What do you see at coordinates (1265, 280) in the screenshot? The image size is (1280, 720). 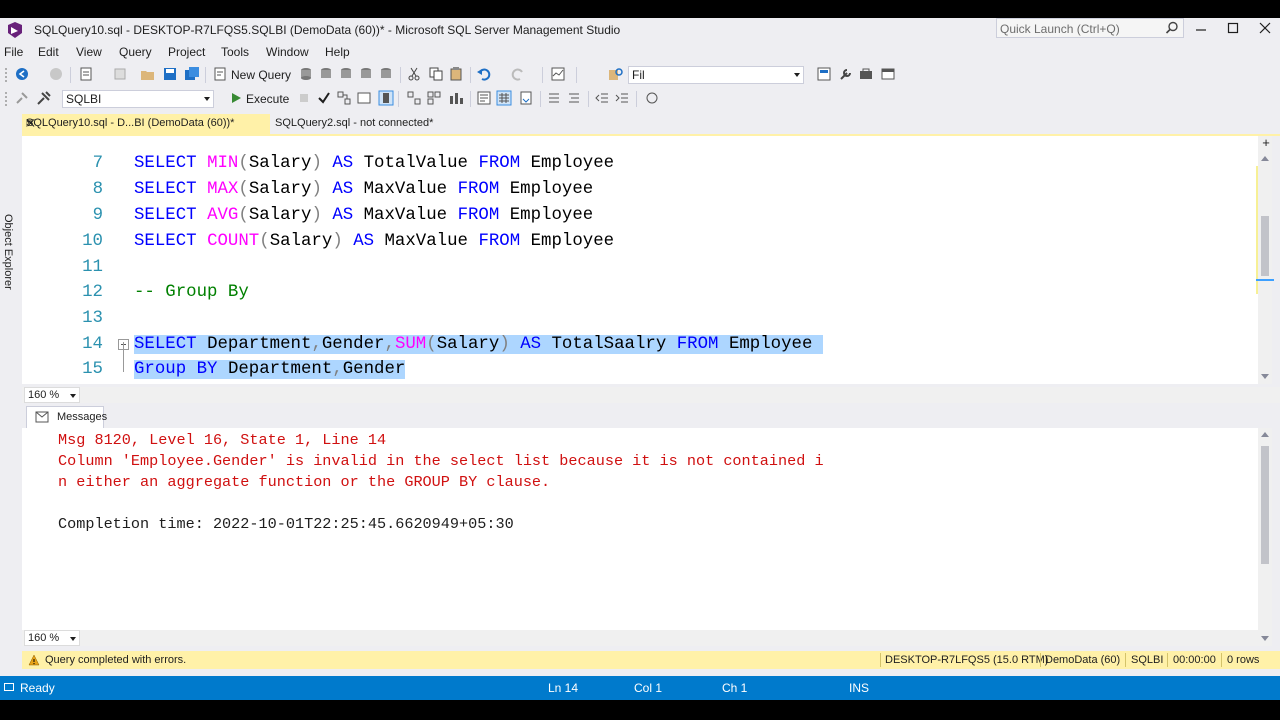 I see `caret-position-marker` at bounding box center [1265, 280].